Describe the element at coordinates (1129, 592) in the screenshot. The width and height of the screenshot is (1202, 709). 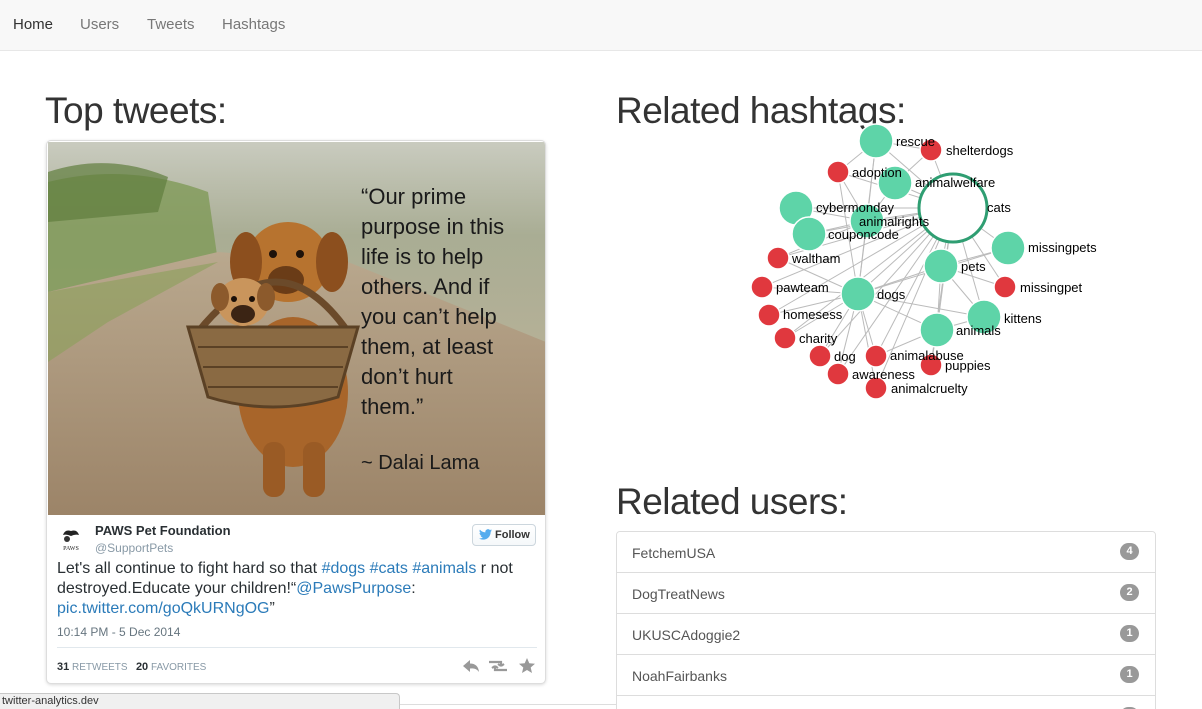
I see `count-badge: 2` at that location.